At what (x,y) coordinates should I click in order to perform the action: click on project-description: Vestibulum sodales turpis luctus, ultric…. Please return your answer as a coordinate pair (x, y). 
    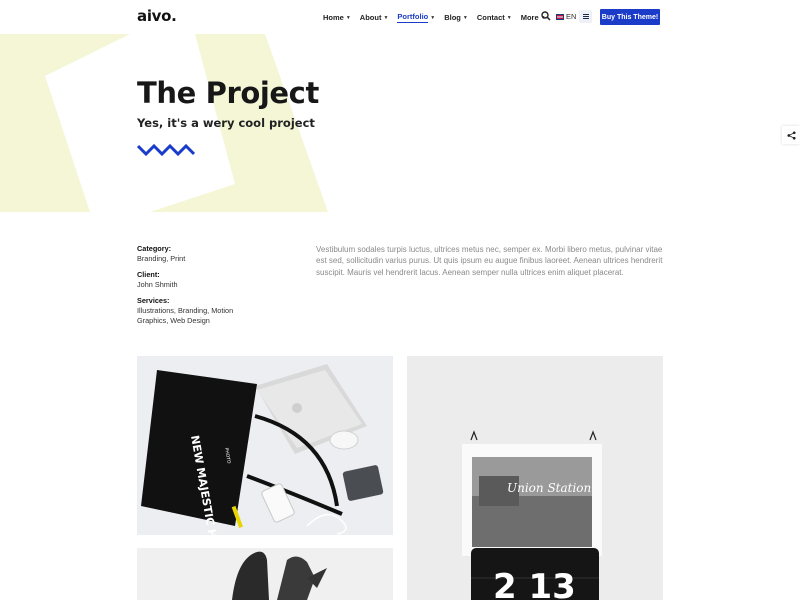
    Looking at the image, I should click on (489, 261).